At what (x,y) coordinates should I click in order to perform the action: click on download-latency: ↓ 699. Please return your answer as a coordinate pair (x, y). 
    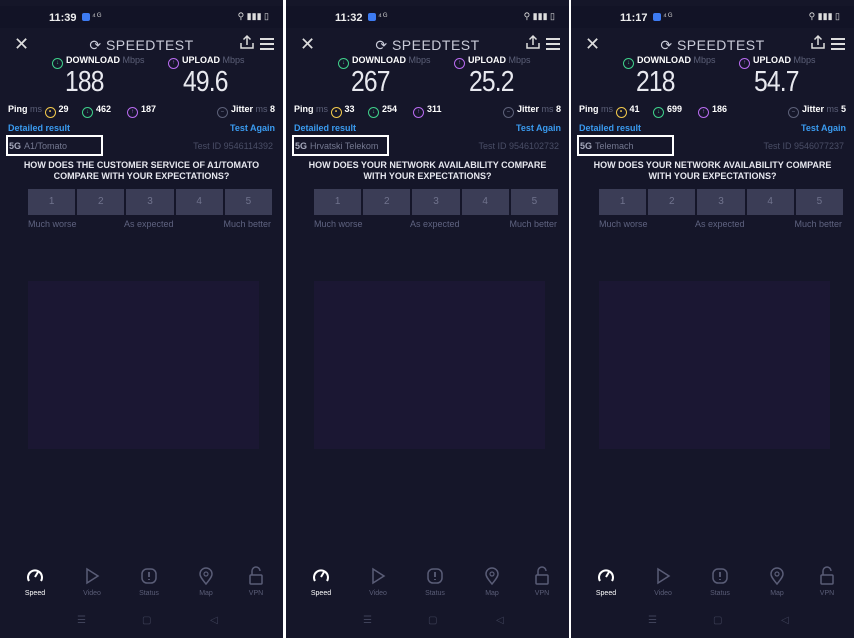
    Looking at the image, I should click on (667, 111).